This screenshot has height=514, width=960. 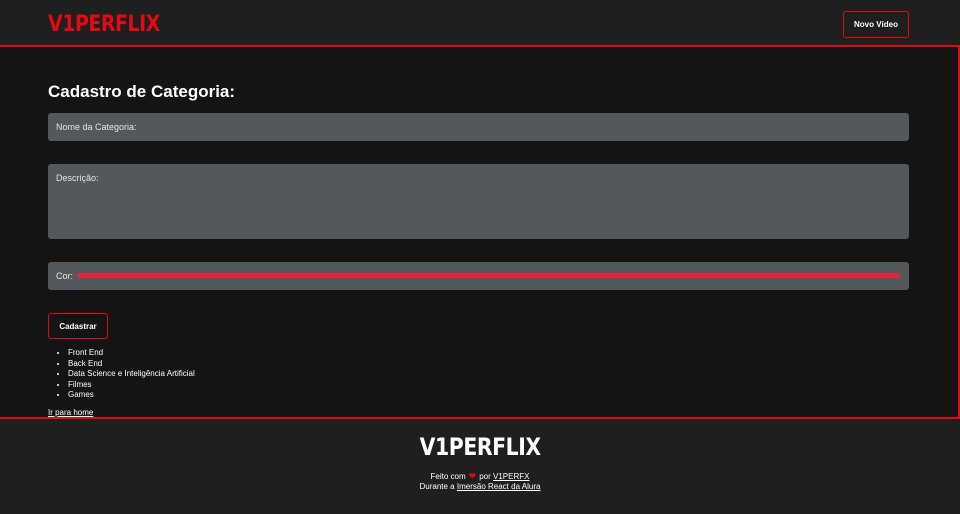 I want to click on footer-logo: V1PERFLIX, so click(x=480, y=447).